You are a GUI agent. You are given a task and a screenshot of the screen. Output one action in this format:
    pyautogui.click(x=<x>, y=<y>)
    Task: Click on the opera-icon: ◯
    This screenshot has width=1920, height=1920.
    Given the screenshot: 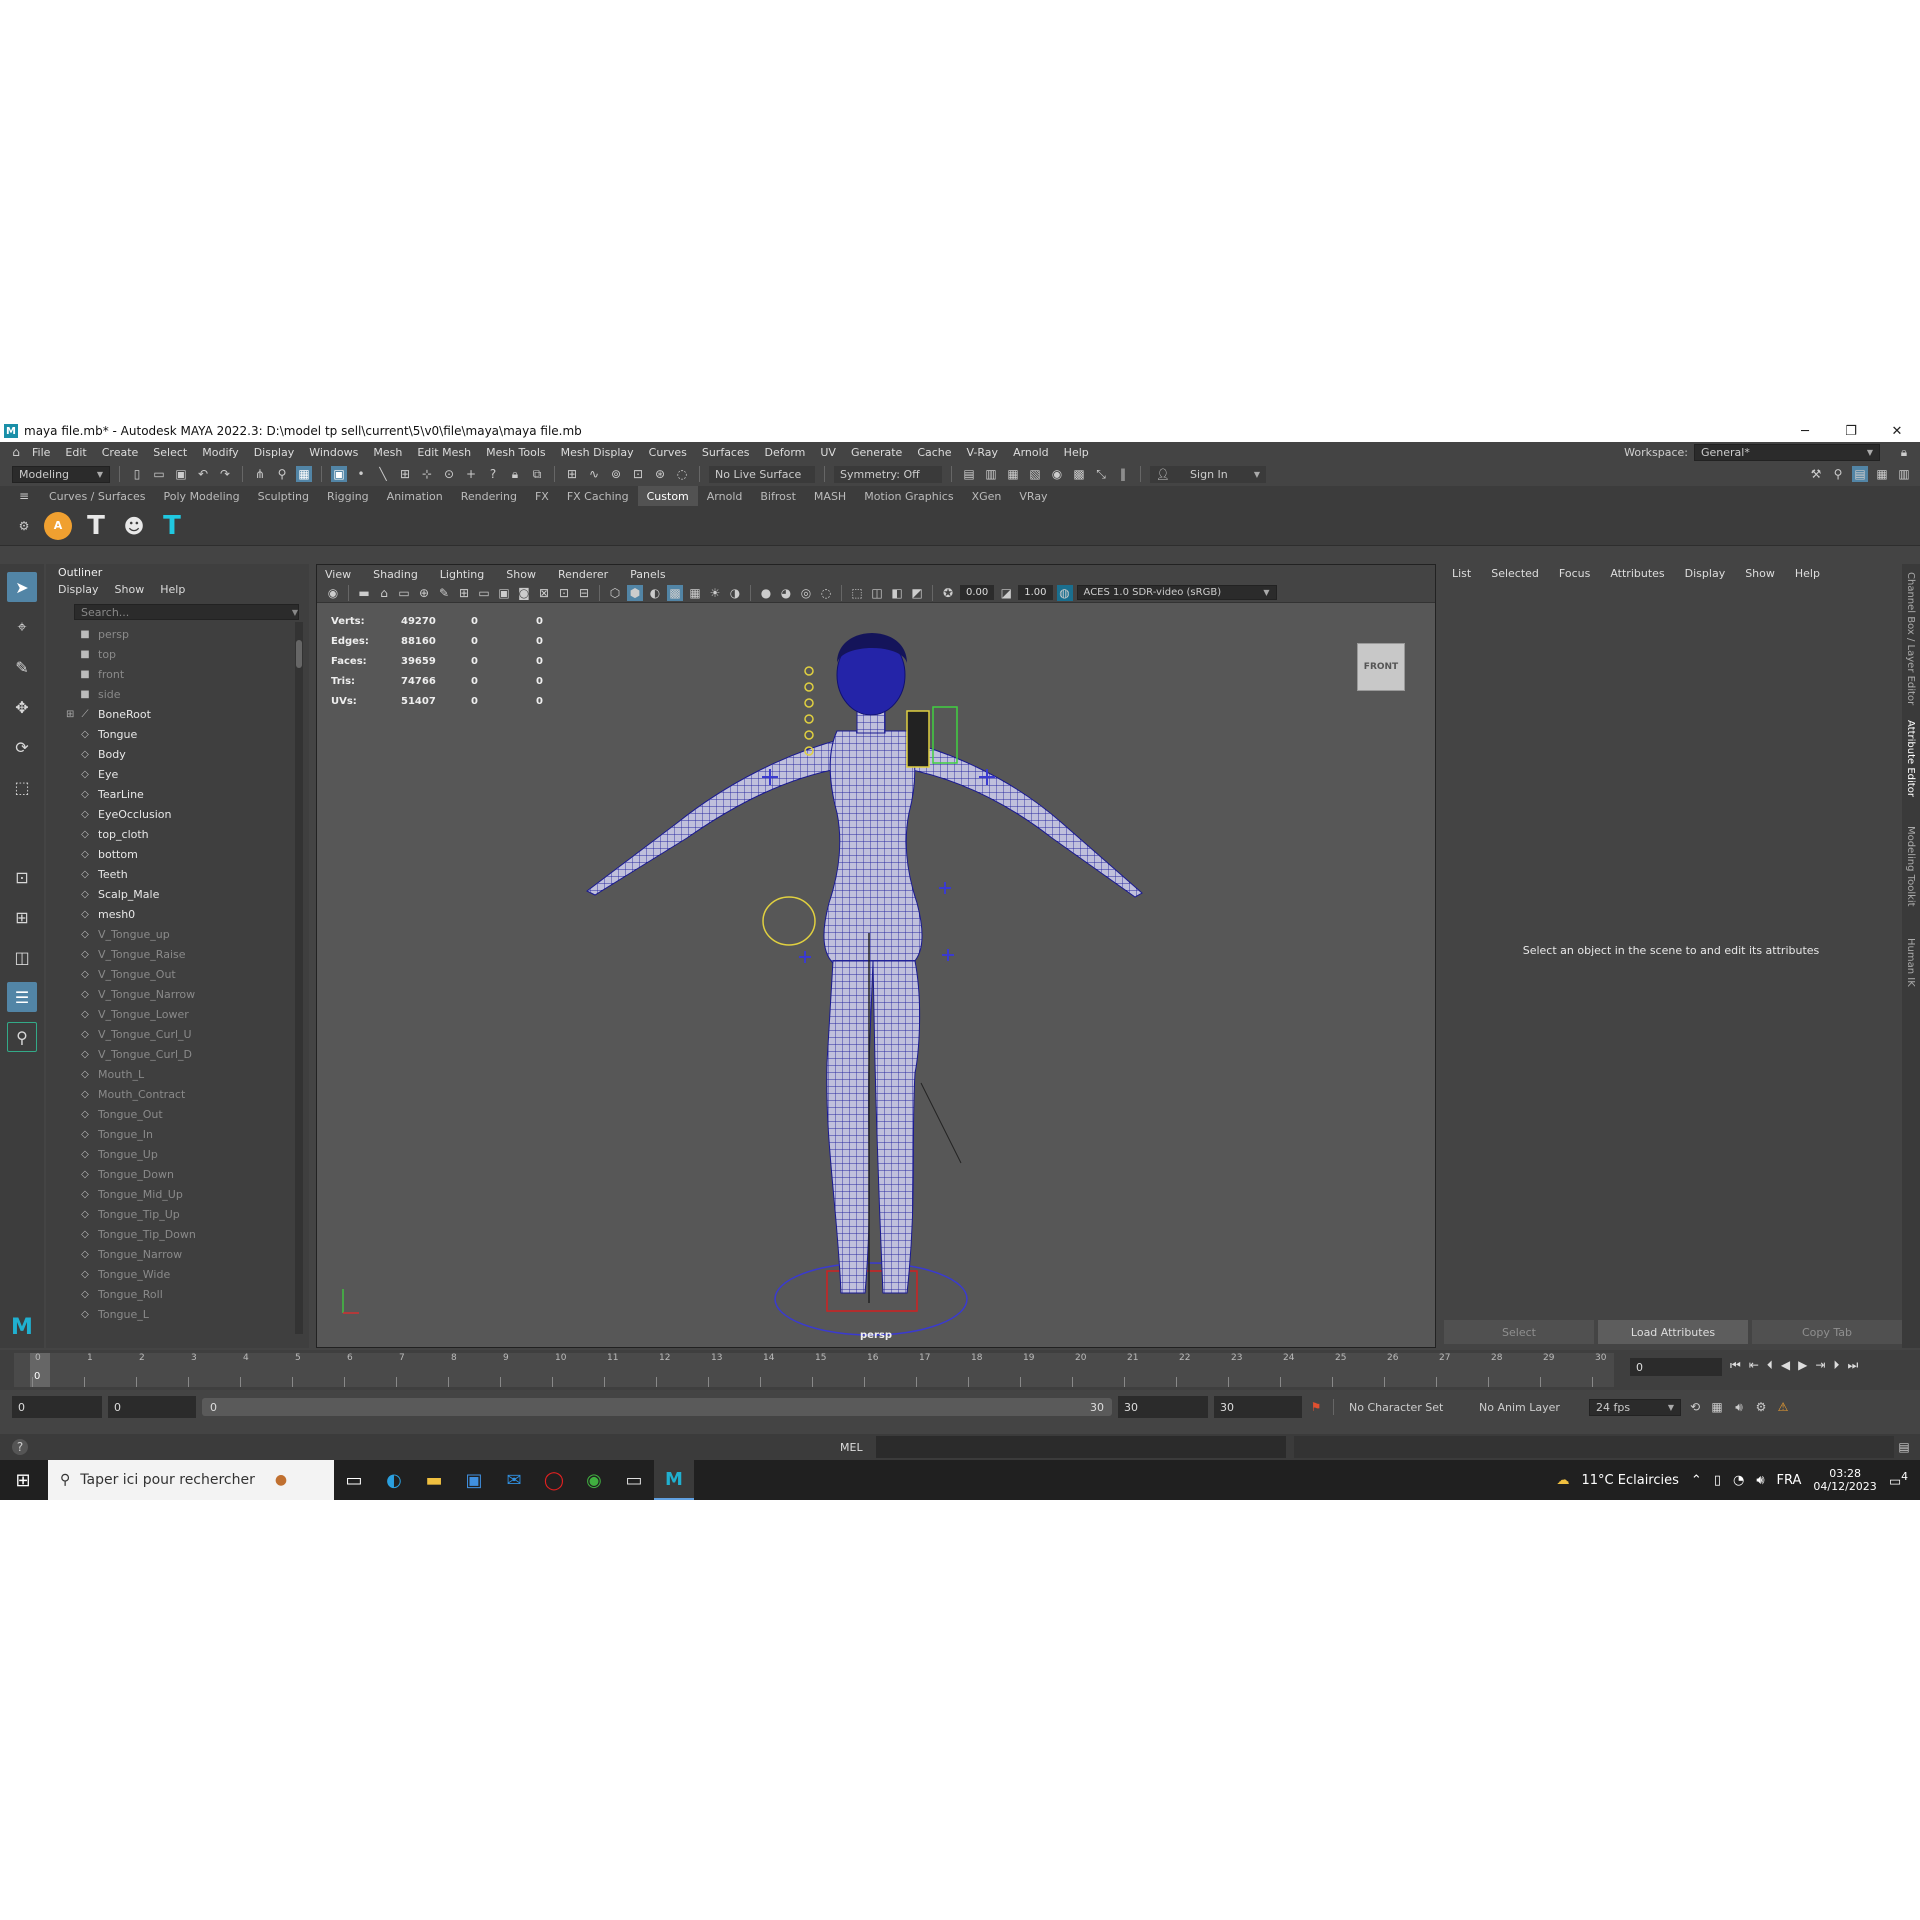 What is the action you would take?
    pyautogui.click(x=554, y=1480)
    